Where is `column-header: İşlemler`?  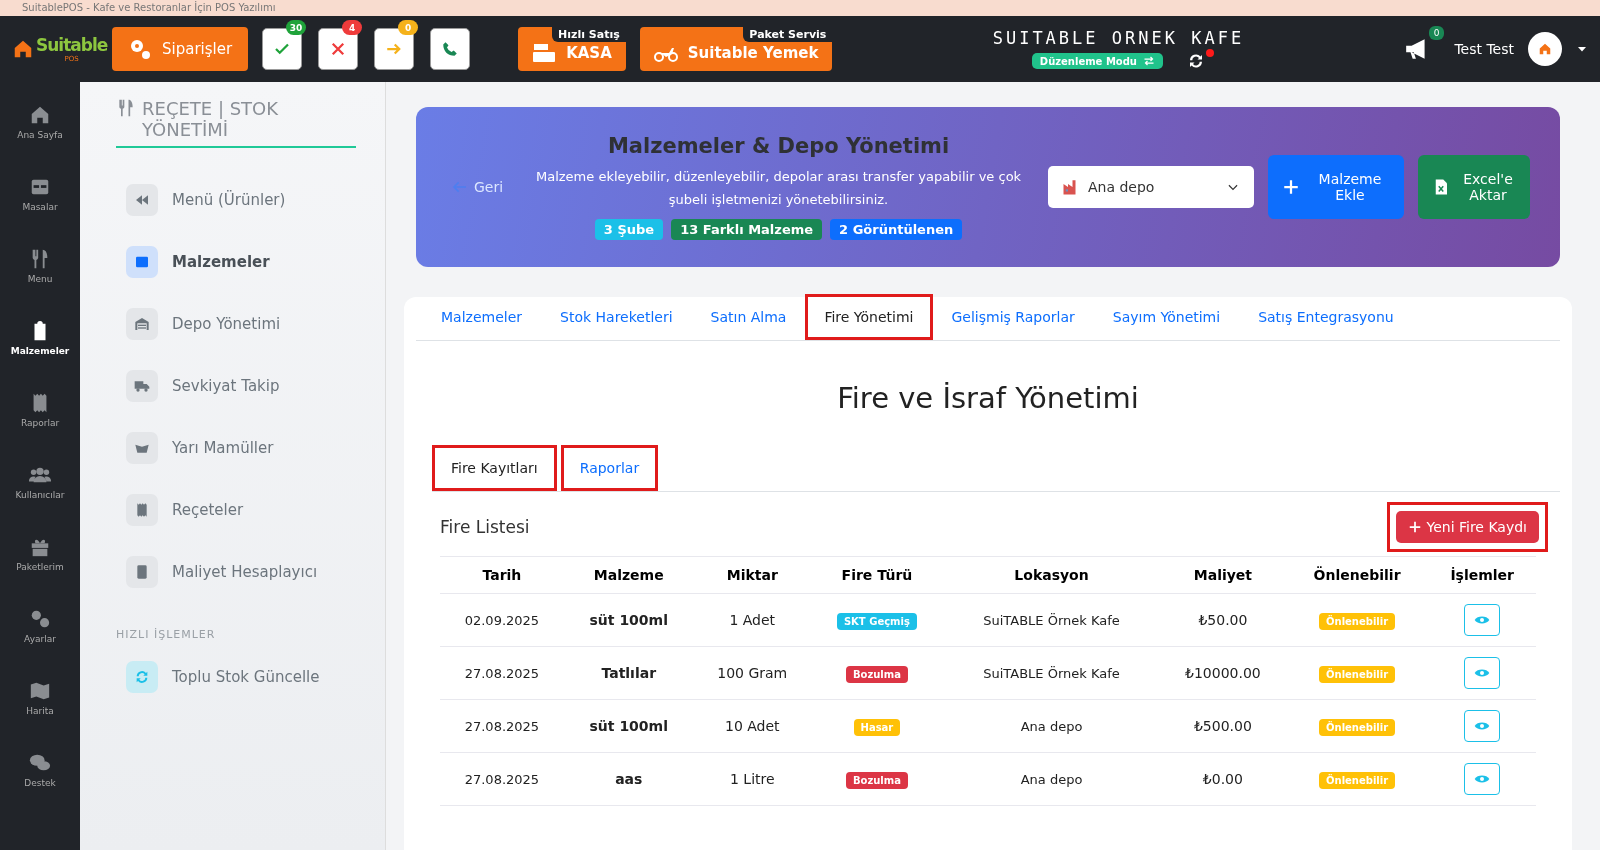 column-header: İşlemler is located at coordinates (1482, 575).